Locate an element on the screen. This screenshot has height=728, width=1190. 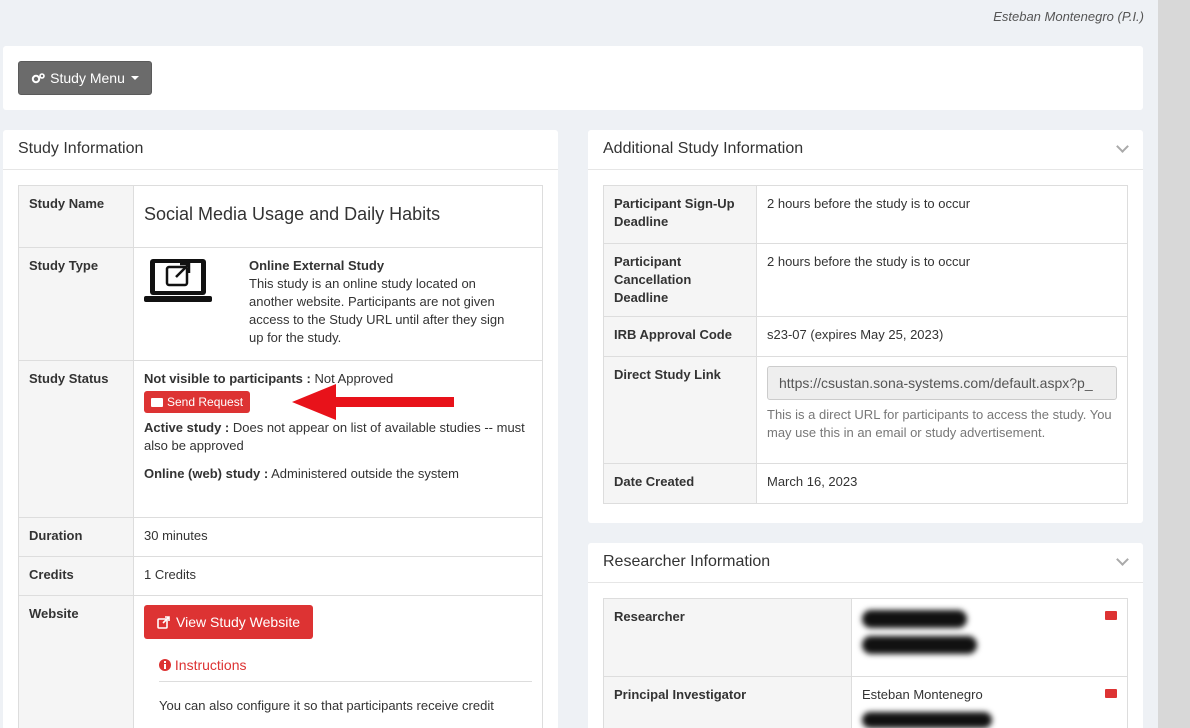
row-label: Participant Sign-Up Deadline is located at coordinates (680, 214).